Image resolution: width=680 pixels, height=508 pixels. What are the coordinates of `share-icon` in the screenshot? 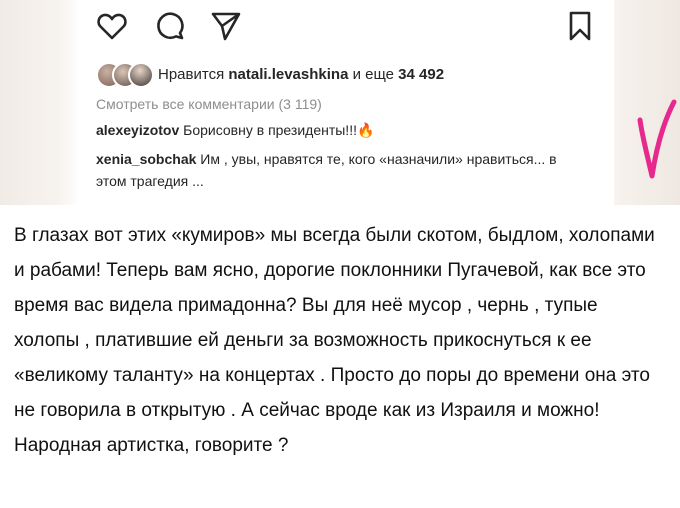 It's located at (226, 26).